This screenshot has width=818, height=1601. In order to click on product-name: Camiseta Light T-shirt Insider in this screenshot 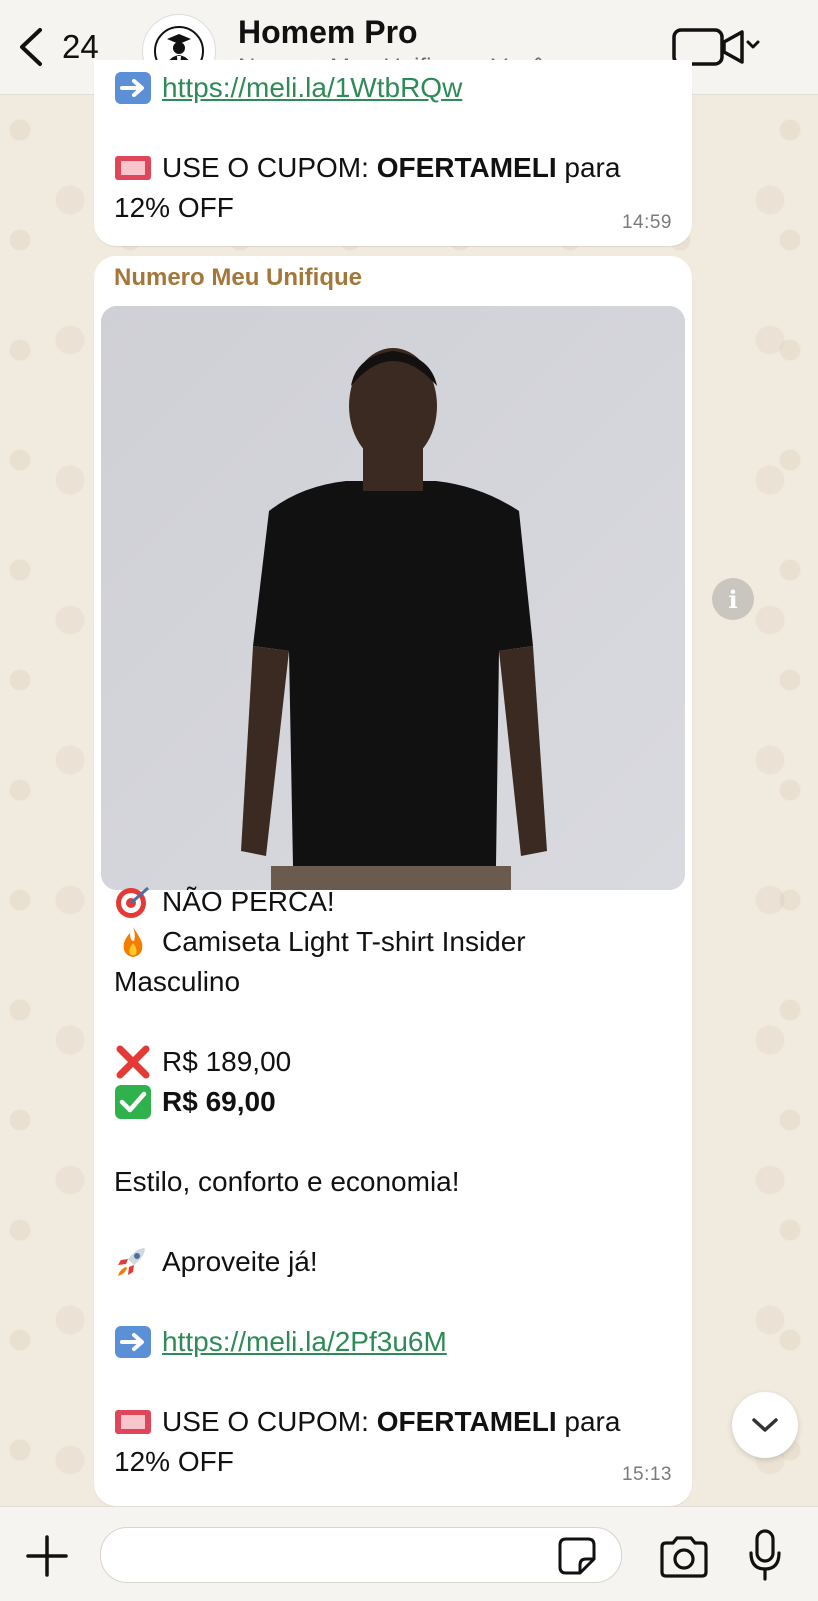, I will do `click(344, 941)`.